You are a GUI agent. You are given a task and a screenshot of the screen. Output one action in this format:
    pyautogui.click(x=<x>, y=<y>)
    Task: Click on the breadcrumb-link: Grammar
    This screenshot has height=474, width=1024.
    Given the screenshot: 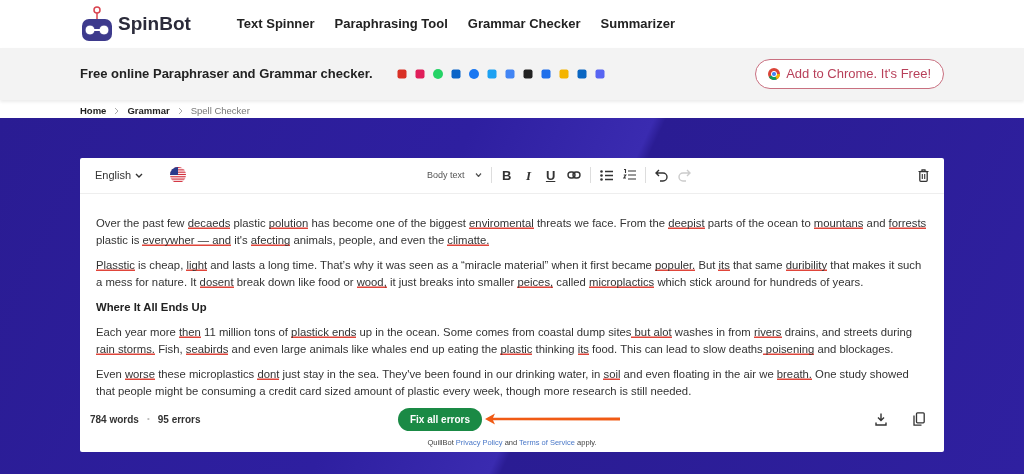 What is the action you would take?
    pyautogui.click(x=148, y=111)
    